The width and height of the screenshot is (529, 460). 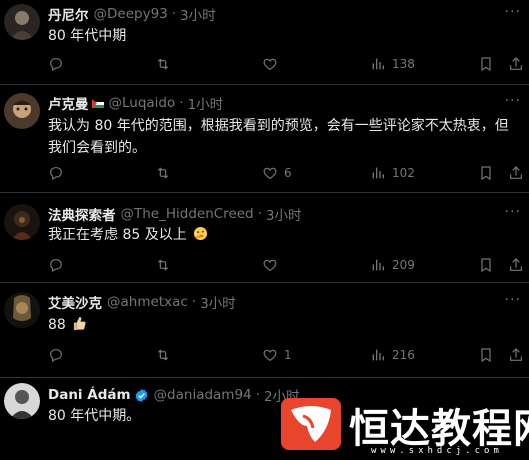 I want to click on display-name: Dani Ádám, so click(x=89, y=395).